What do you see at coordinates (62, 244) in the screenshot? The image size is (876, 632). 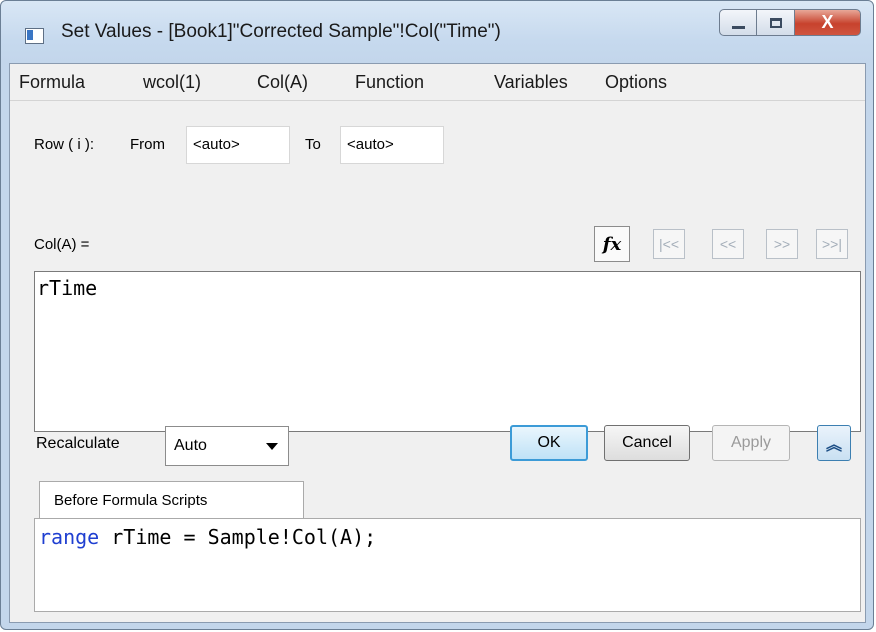 I see `formula-col-label: Col(A) =` at bounding box center [62, 244].